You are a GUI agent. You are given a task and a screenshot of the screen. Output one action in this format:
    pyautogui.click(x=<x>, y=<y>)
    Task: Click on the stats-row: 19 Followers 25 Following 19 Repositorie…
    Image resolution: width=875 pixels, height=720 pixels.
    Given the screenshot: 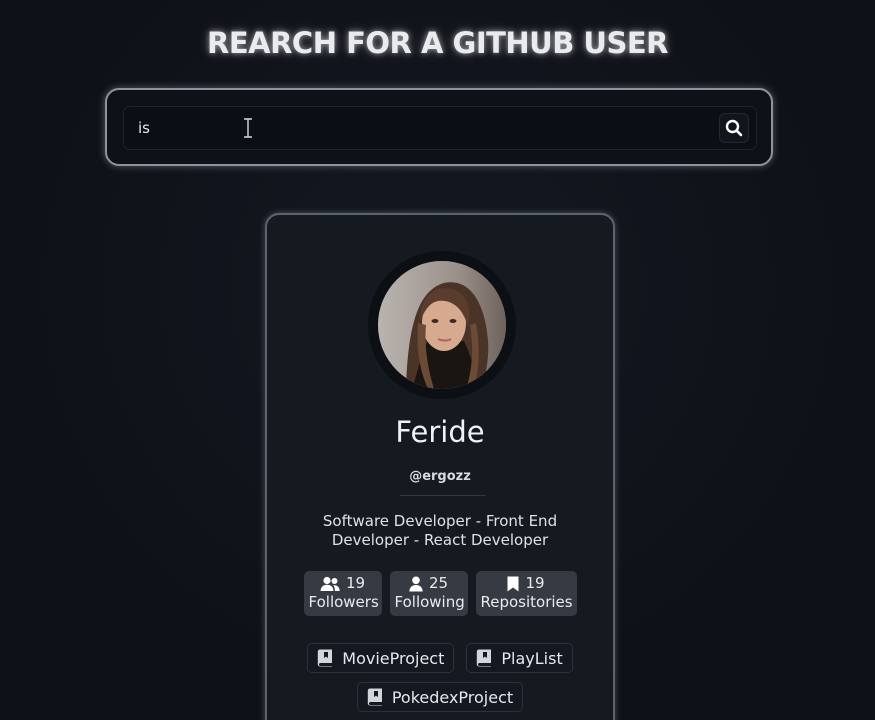 What is the action you would take?
    pyautogui.click(x=440, y=593)
    